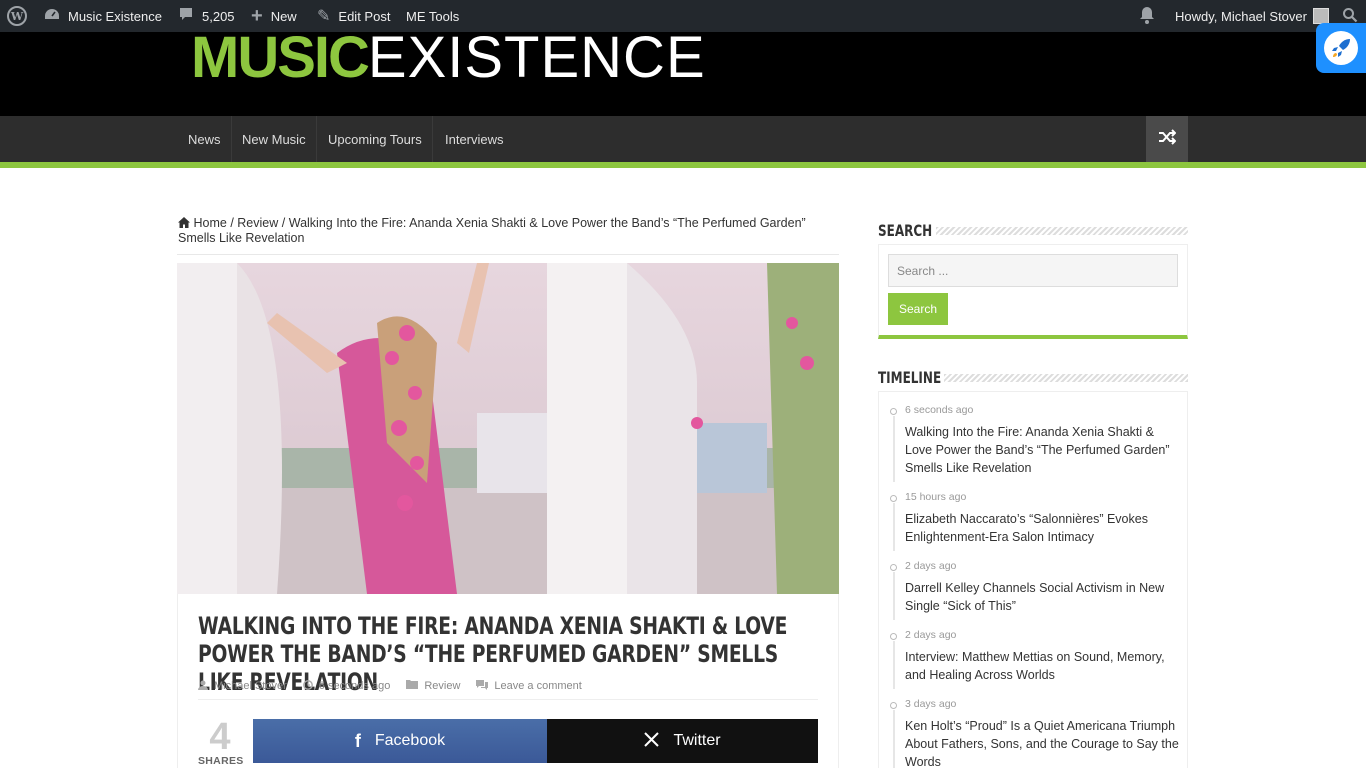  What do you see at coordinates (911, 377) in the screenshot?
I see `timeline-widget-title: Timeline` at bounding box center [911, 377].